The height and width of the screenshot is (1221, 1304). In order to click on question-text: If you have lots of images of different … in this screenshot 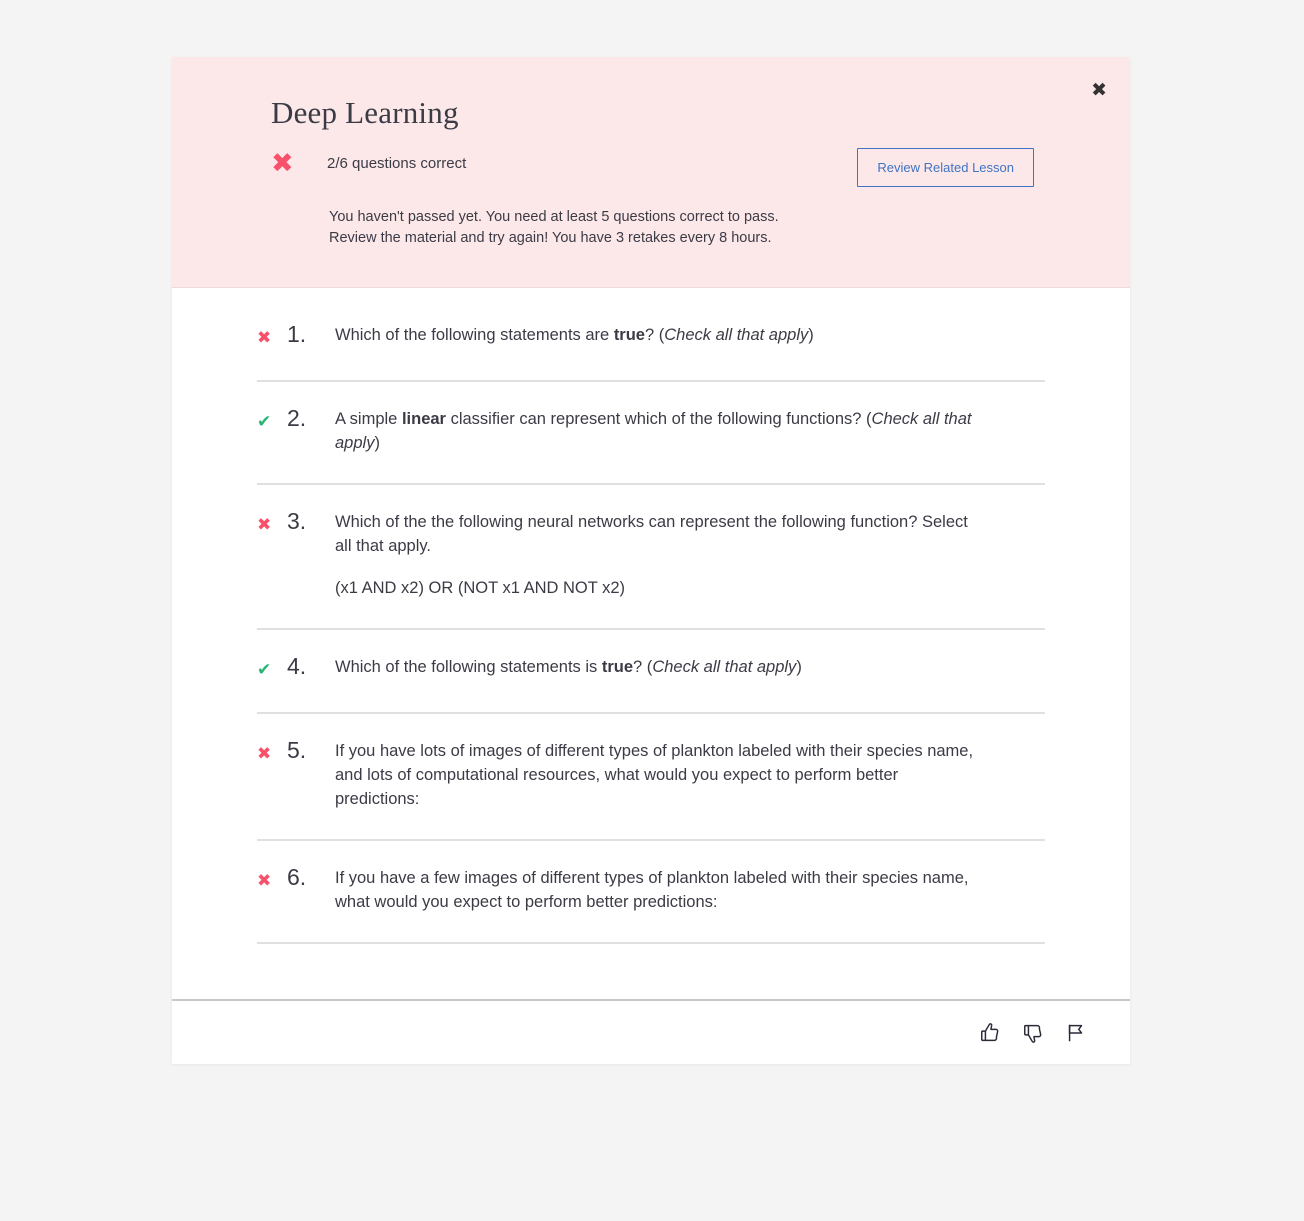, I will do `click(660, 787)`.